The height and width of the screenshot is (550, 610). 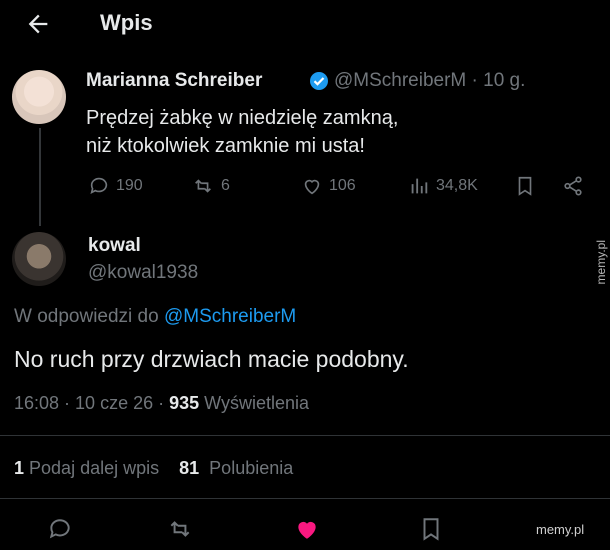 I want to click on reply-views-count: 935, so click(x=184, y=403).